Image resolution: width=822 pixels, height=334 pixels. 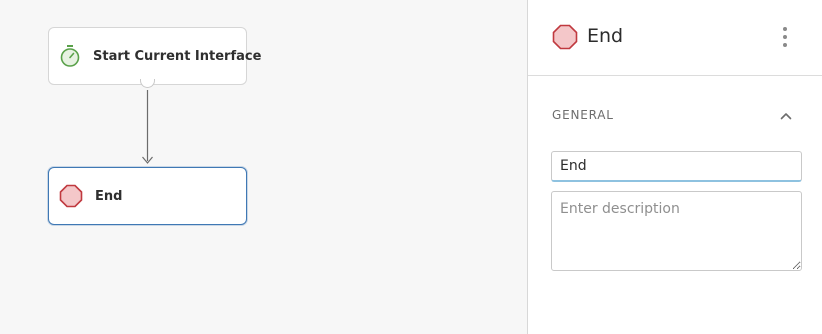 What do you see at coordinates (786, 116) in the screenshot?
I see `chevron-up-icon` at bounding box center [786, 116].